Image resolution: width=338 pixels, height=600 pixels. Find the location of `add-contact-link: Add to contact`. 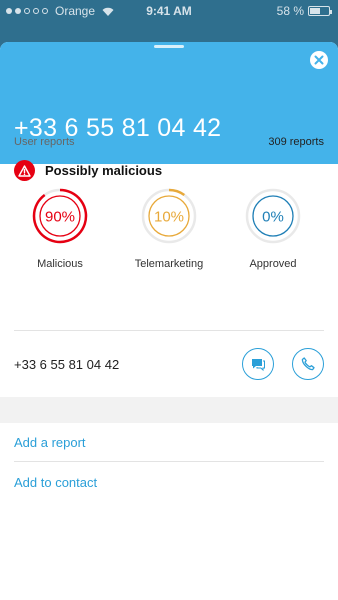

add-contact-link: Add to contact is located at coordinates (55, 482).